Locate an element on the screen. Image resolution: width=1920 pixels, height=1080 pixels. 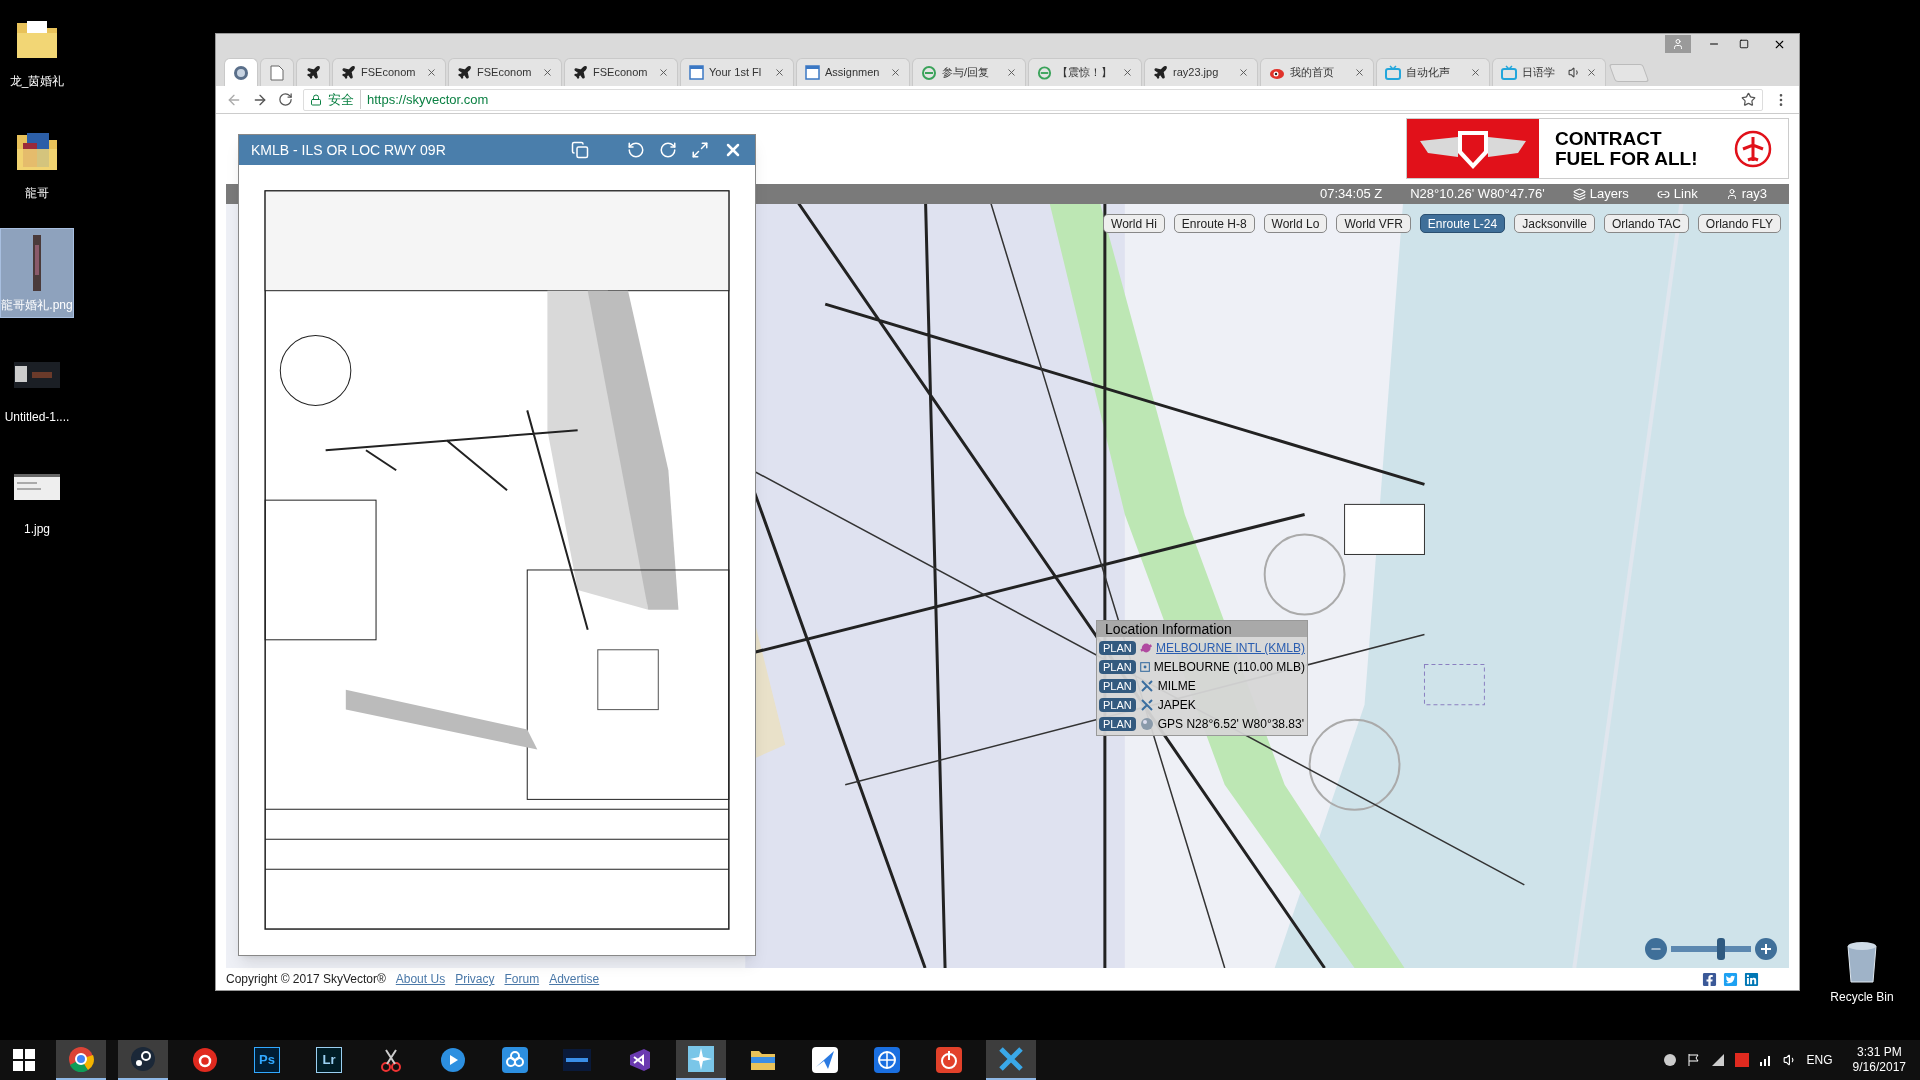
tab-title: 我的首页 is located at coordinates (1312, 73).